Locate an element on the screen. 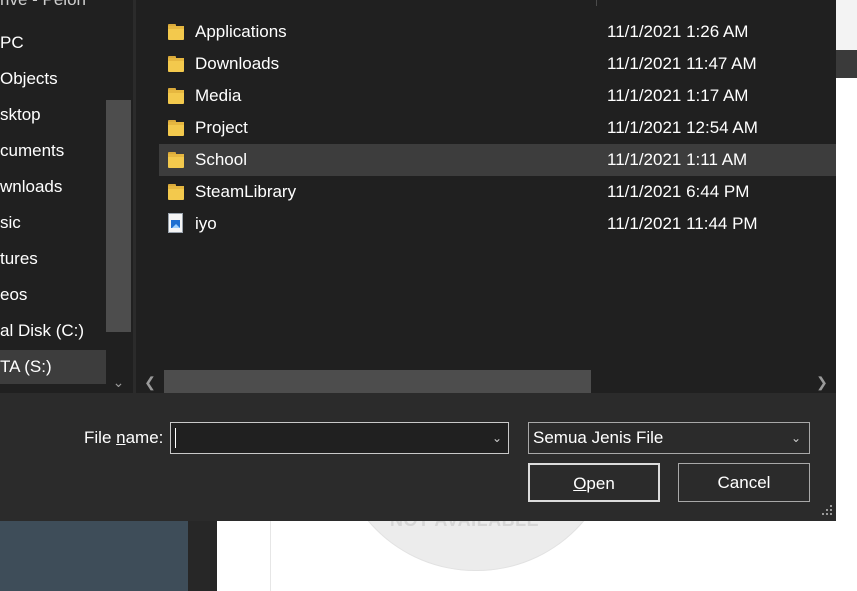  nav-item: cuments is located at coordinates (53, 151).